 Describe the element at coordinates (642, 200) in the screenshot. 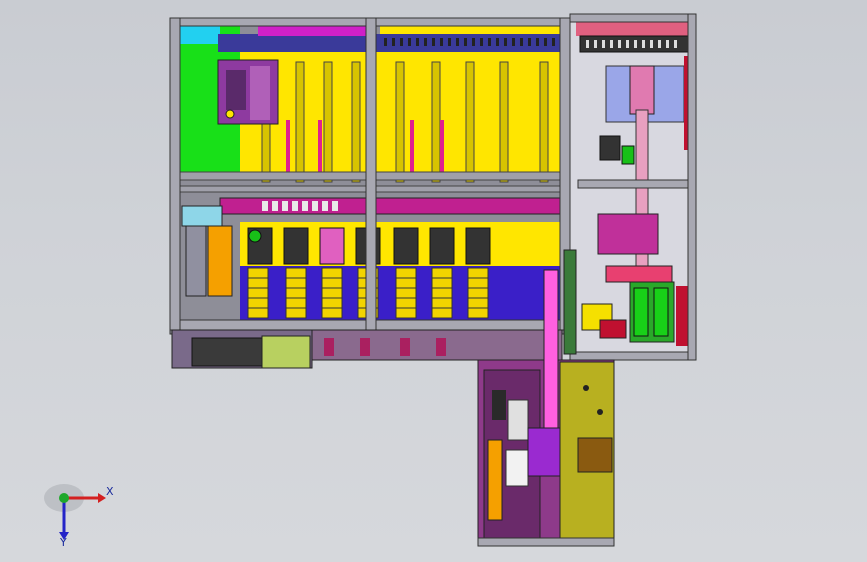

I see `lead-screw` at that location.